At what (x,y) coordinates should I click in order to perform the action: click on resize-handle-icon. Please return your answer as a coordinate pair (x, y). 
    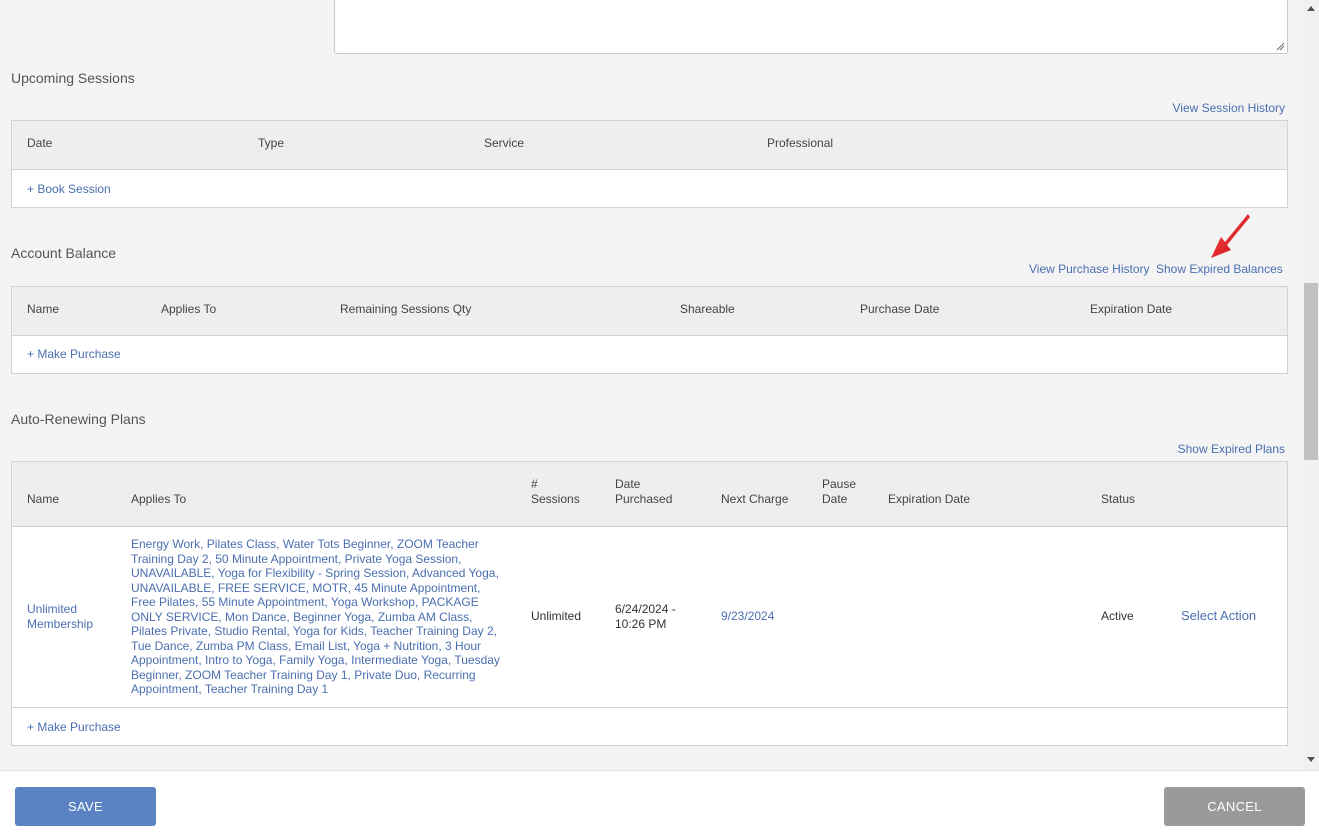
    Looking at the image, I should click on (1280, 46).